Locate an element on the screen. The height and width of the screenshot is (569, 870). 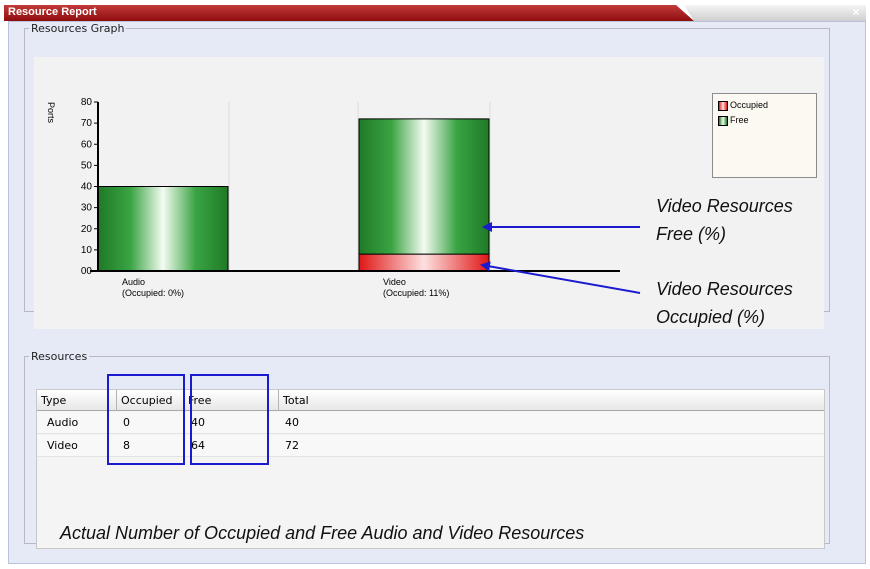
y-tick-label: 30 is located at coordinates (87, 208).